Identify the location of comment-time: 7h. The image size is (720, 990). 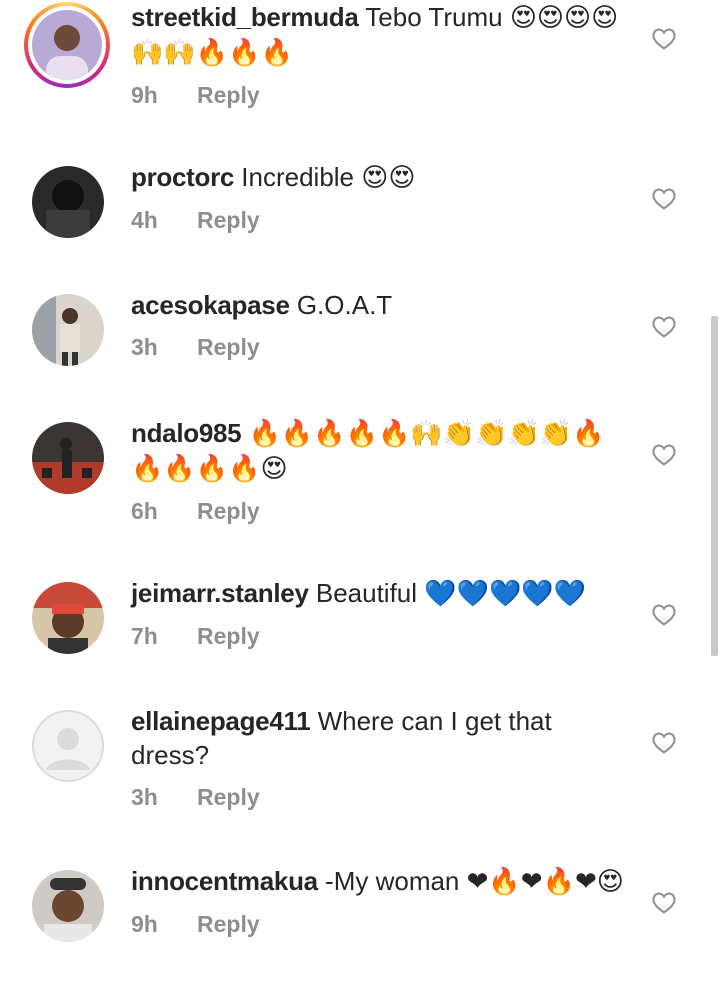
(144, 636).